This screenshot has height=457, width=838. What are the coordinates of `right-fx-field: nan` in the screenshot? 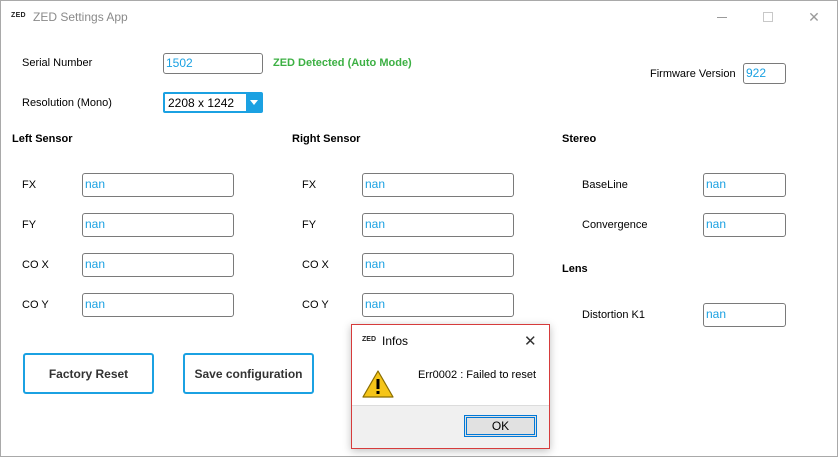 It's located at (438, 185).